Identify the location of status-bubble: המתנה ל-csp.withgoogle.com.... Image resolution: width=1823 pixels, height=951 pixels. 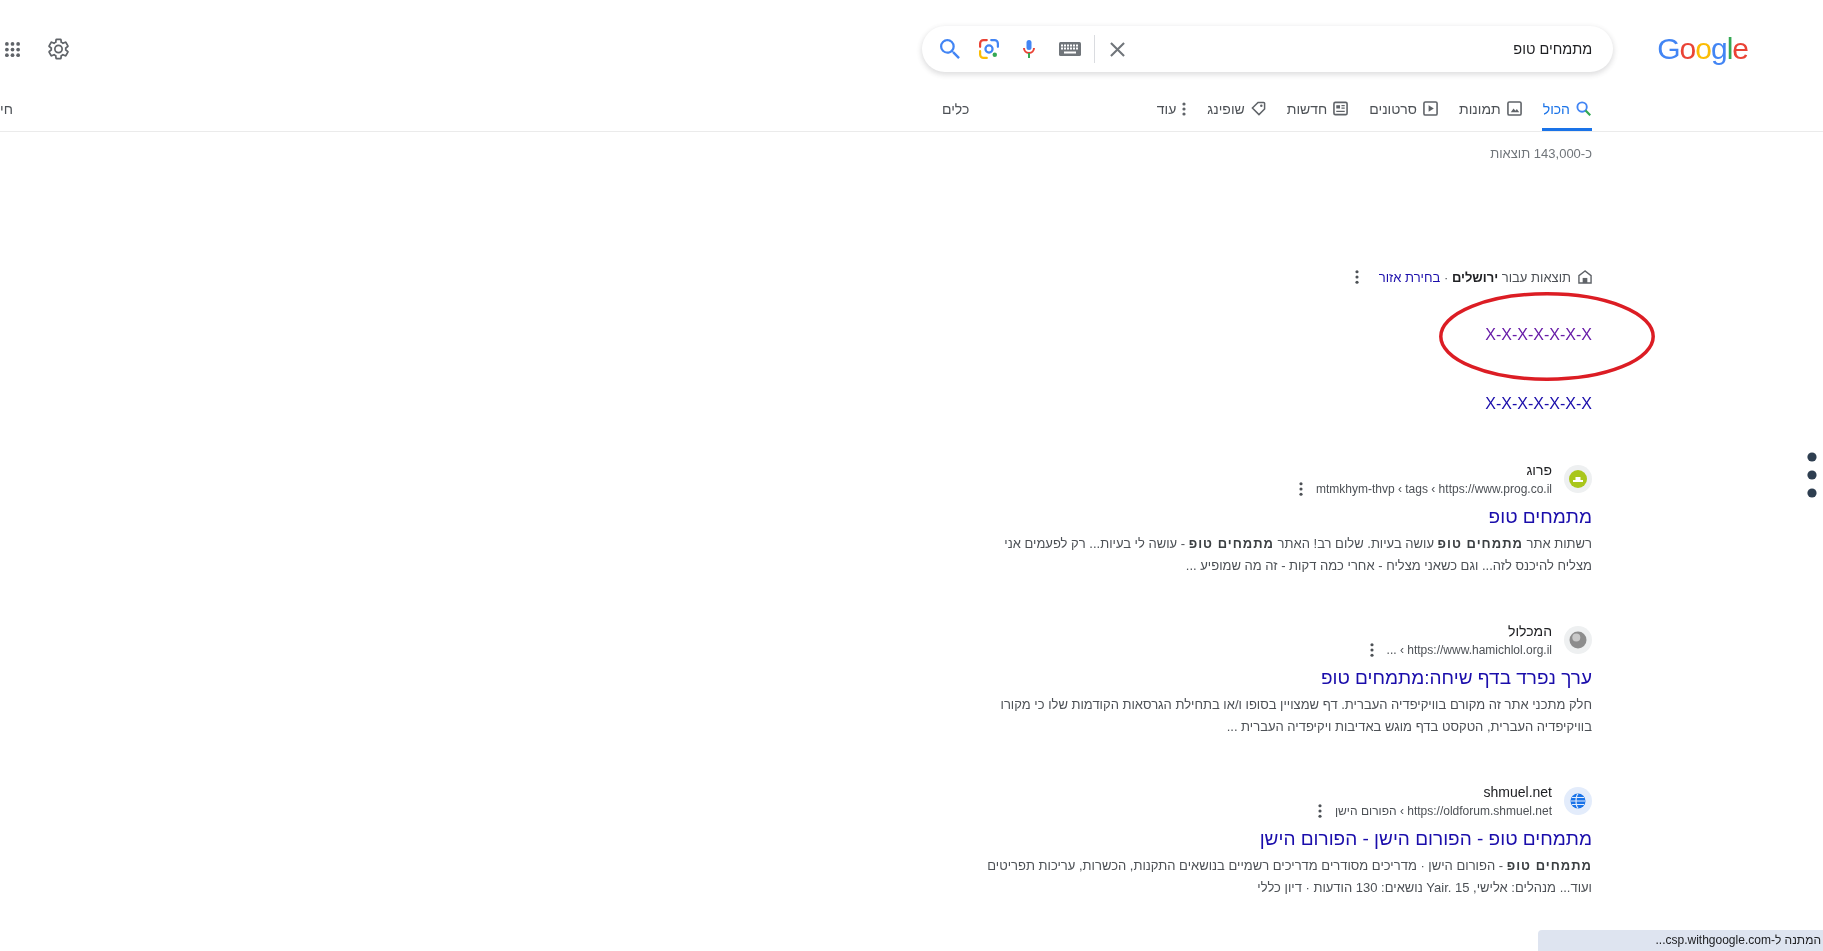
(1680, 940).